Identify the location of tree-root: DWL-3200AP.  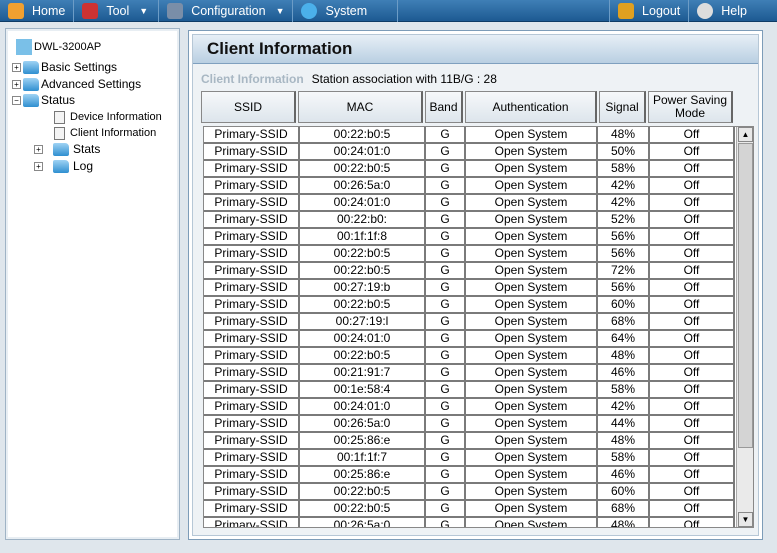
(58, 47).